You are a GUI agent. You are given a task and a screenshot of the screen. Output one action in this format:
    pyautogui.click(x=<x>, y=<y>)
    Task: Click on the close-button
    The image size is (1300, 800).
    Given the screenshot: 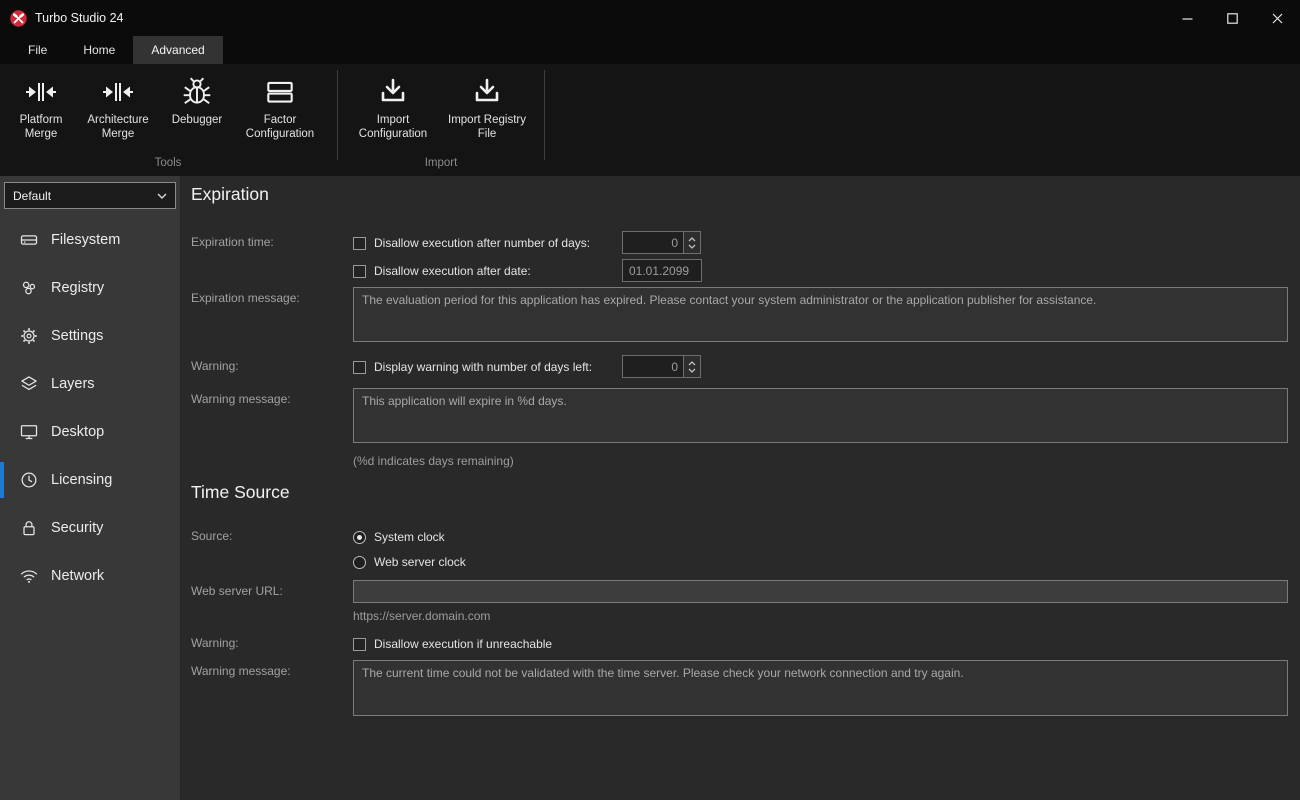 What is the action you would take?
    pyautogui.click(x=1277, y=18)
    